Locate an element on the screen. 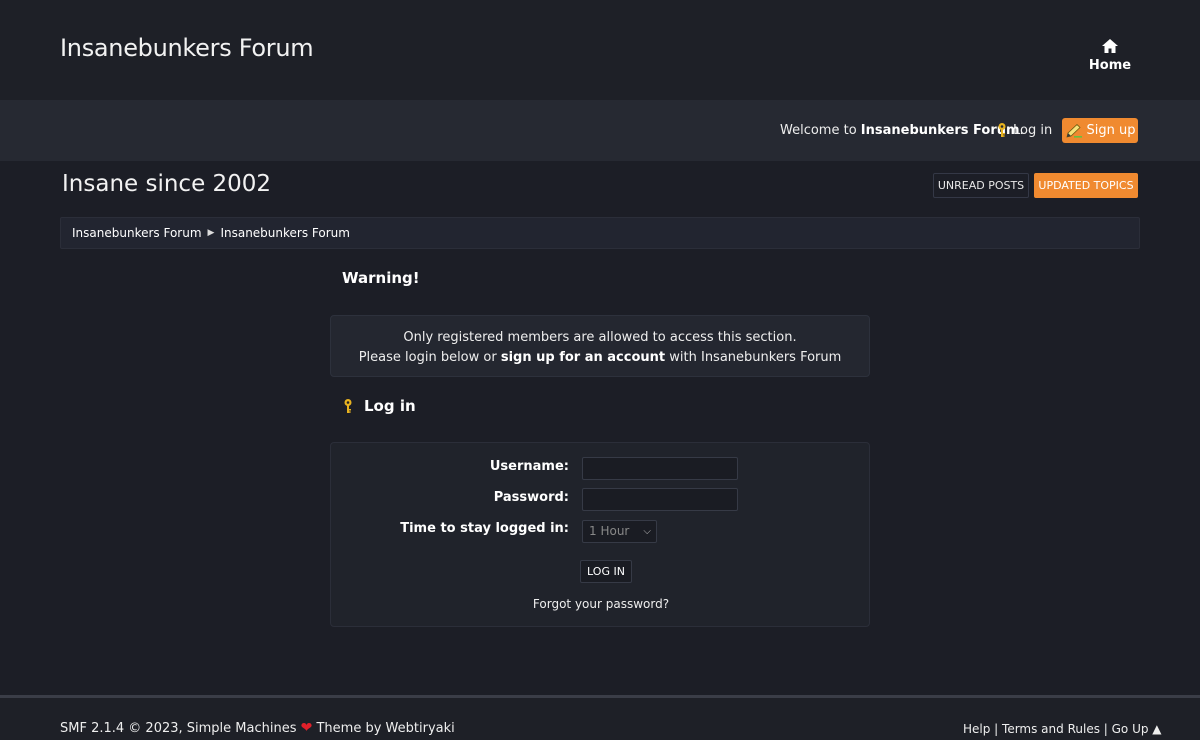  stay-logged-label: Time to stay logged in: is located at coordinates (484, 528).